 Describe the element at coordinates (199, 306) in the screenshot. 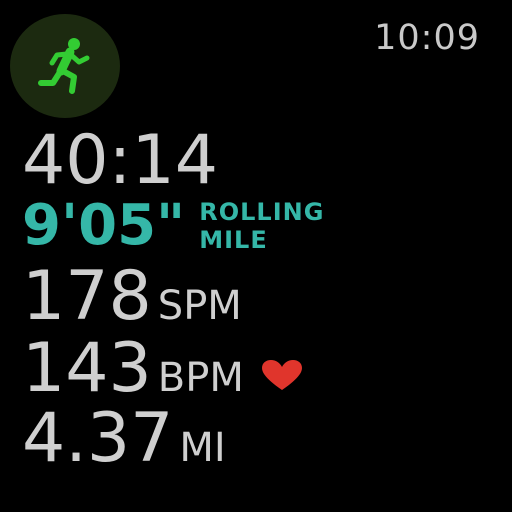

I see `cadence-unit: SPM` at that location.